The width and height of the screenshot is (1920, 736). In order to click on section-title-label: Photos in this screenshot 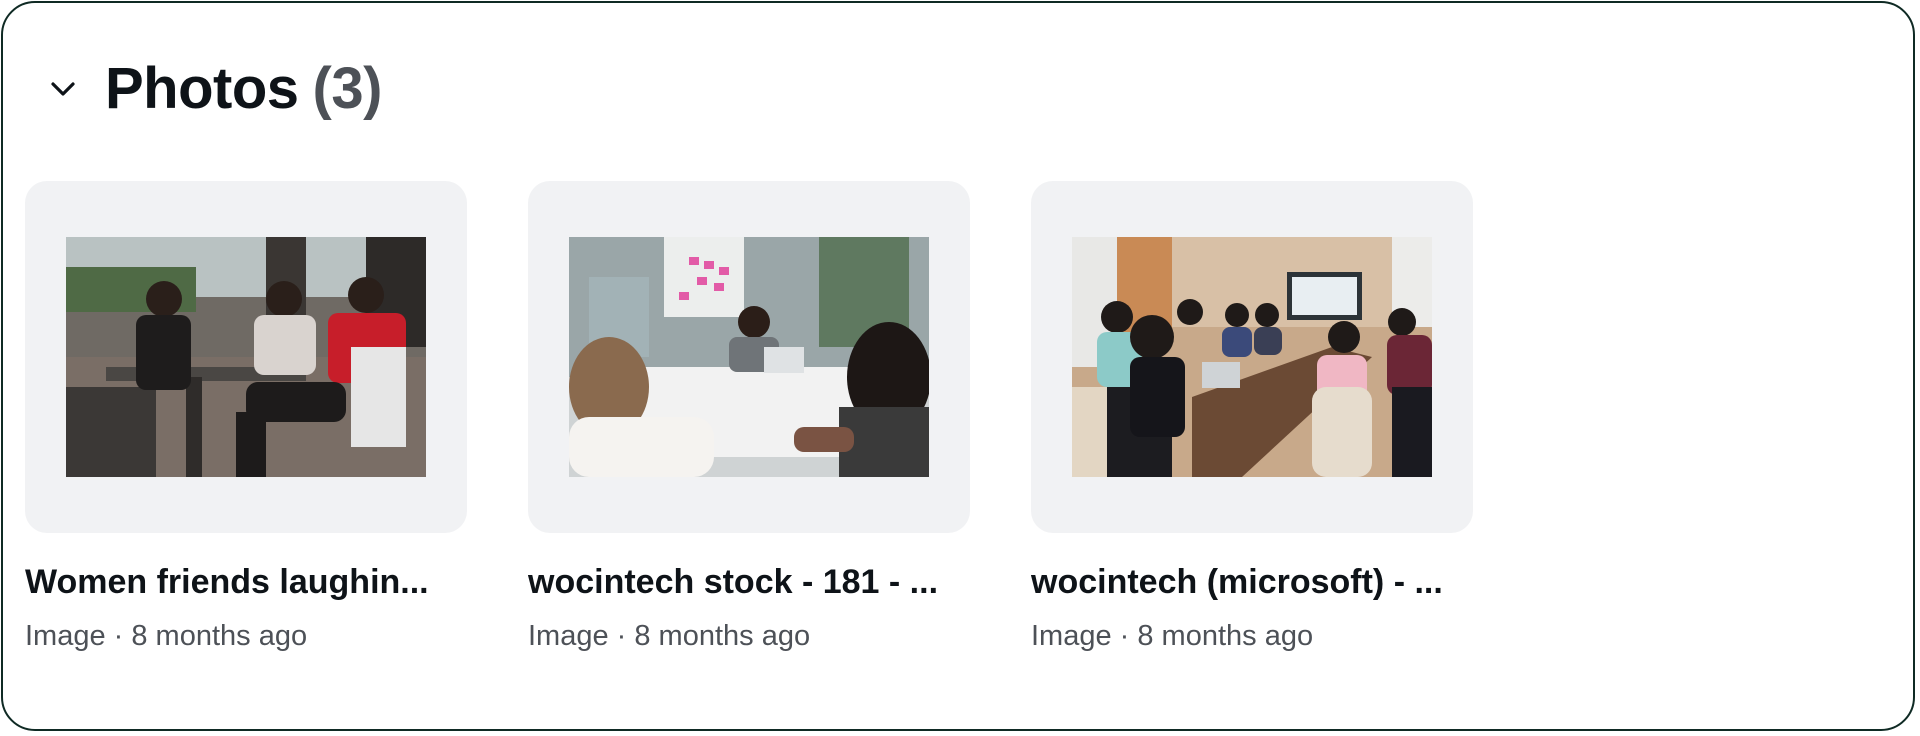, I will do `click(202, 88)`.